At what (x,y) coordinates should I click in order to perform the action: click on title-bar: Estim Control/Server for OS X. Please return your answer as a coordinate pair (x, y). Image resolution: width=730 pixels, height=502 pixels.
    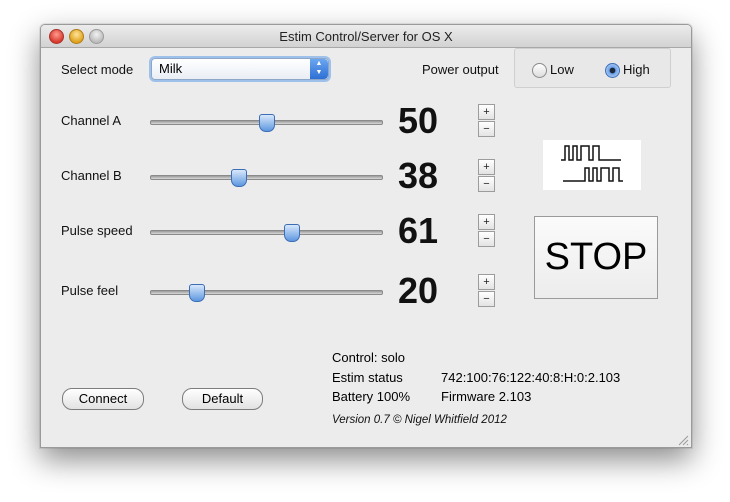
    Looking at the image, I should click on (366, 36).